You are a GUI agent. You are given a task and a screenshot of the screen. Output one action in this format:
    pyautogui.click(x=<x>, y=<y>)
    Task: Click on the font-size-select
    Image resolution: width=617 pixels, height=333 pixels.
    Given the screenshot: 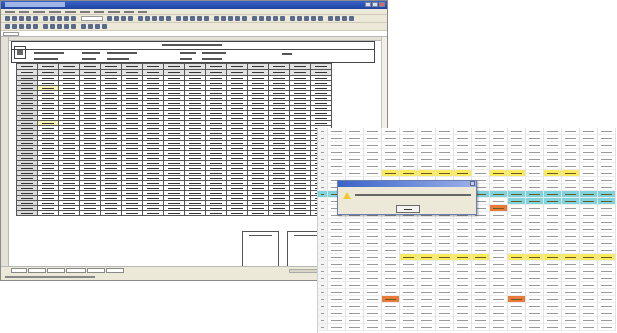 What is the action you would take?
    pyautogui.click(x=92, y=18)
    